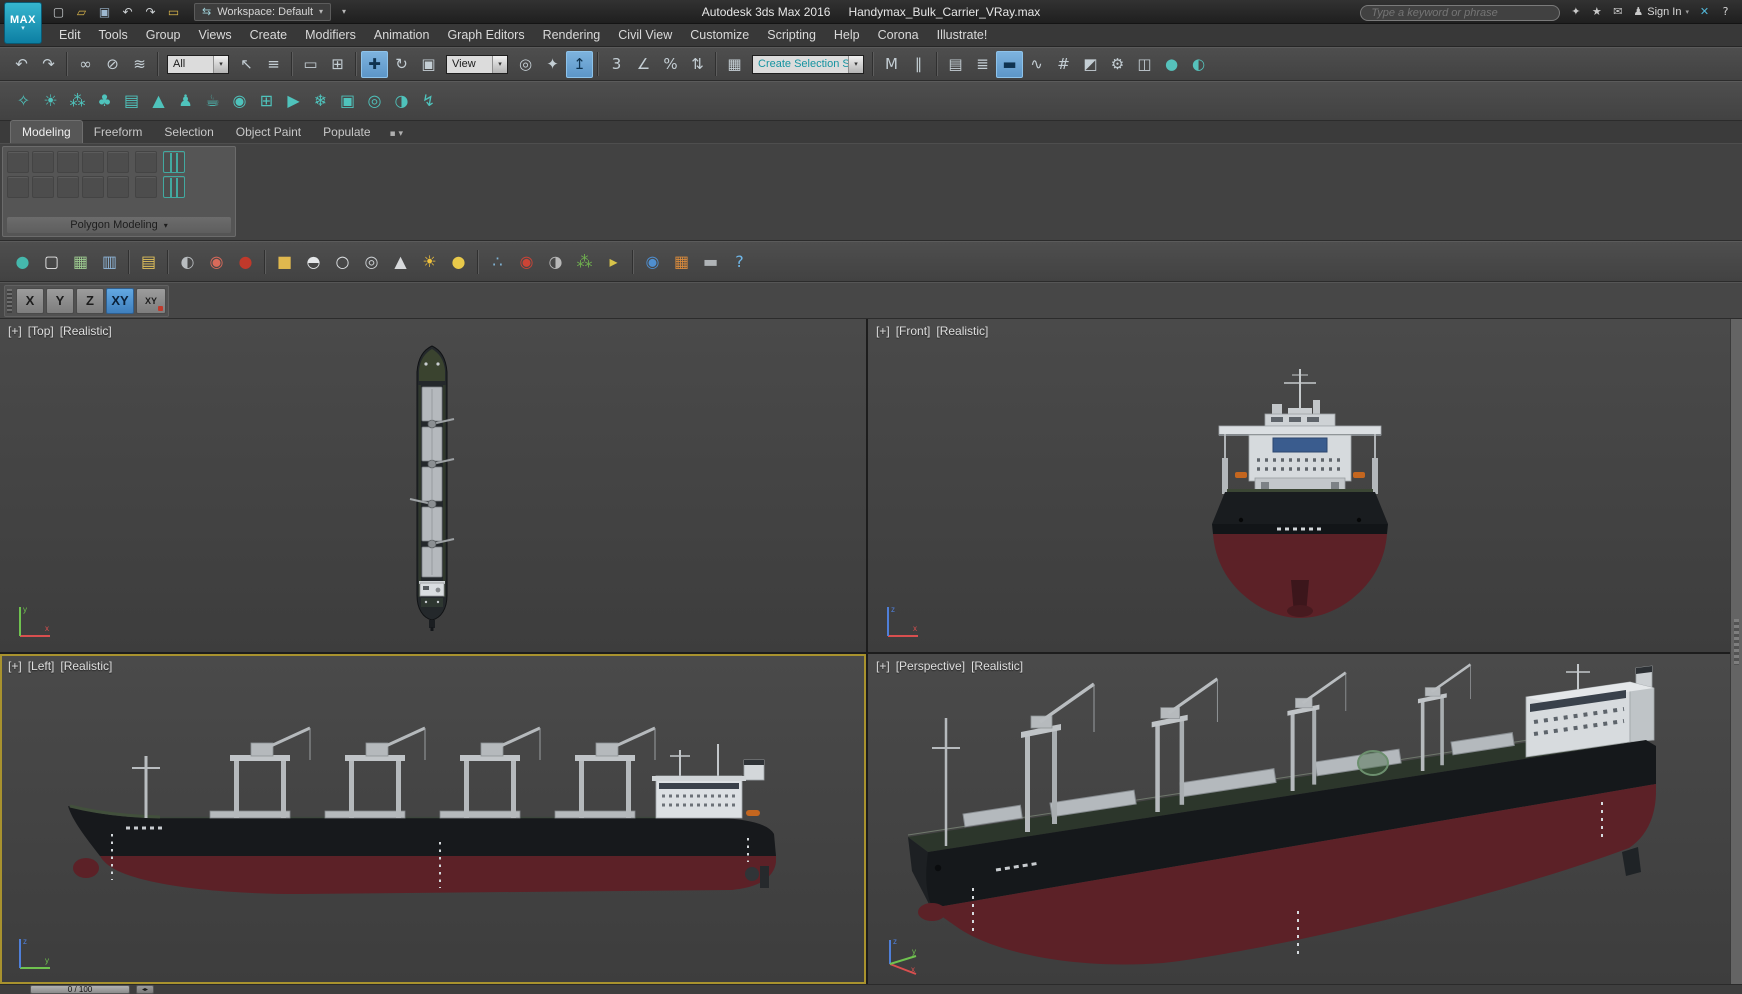  What do you see at coordinates (1596, 11) in the screenshot?
I see `favorites-icon: ★` at bounding box center [1596, 11].